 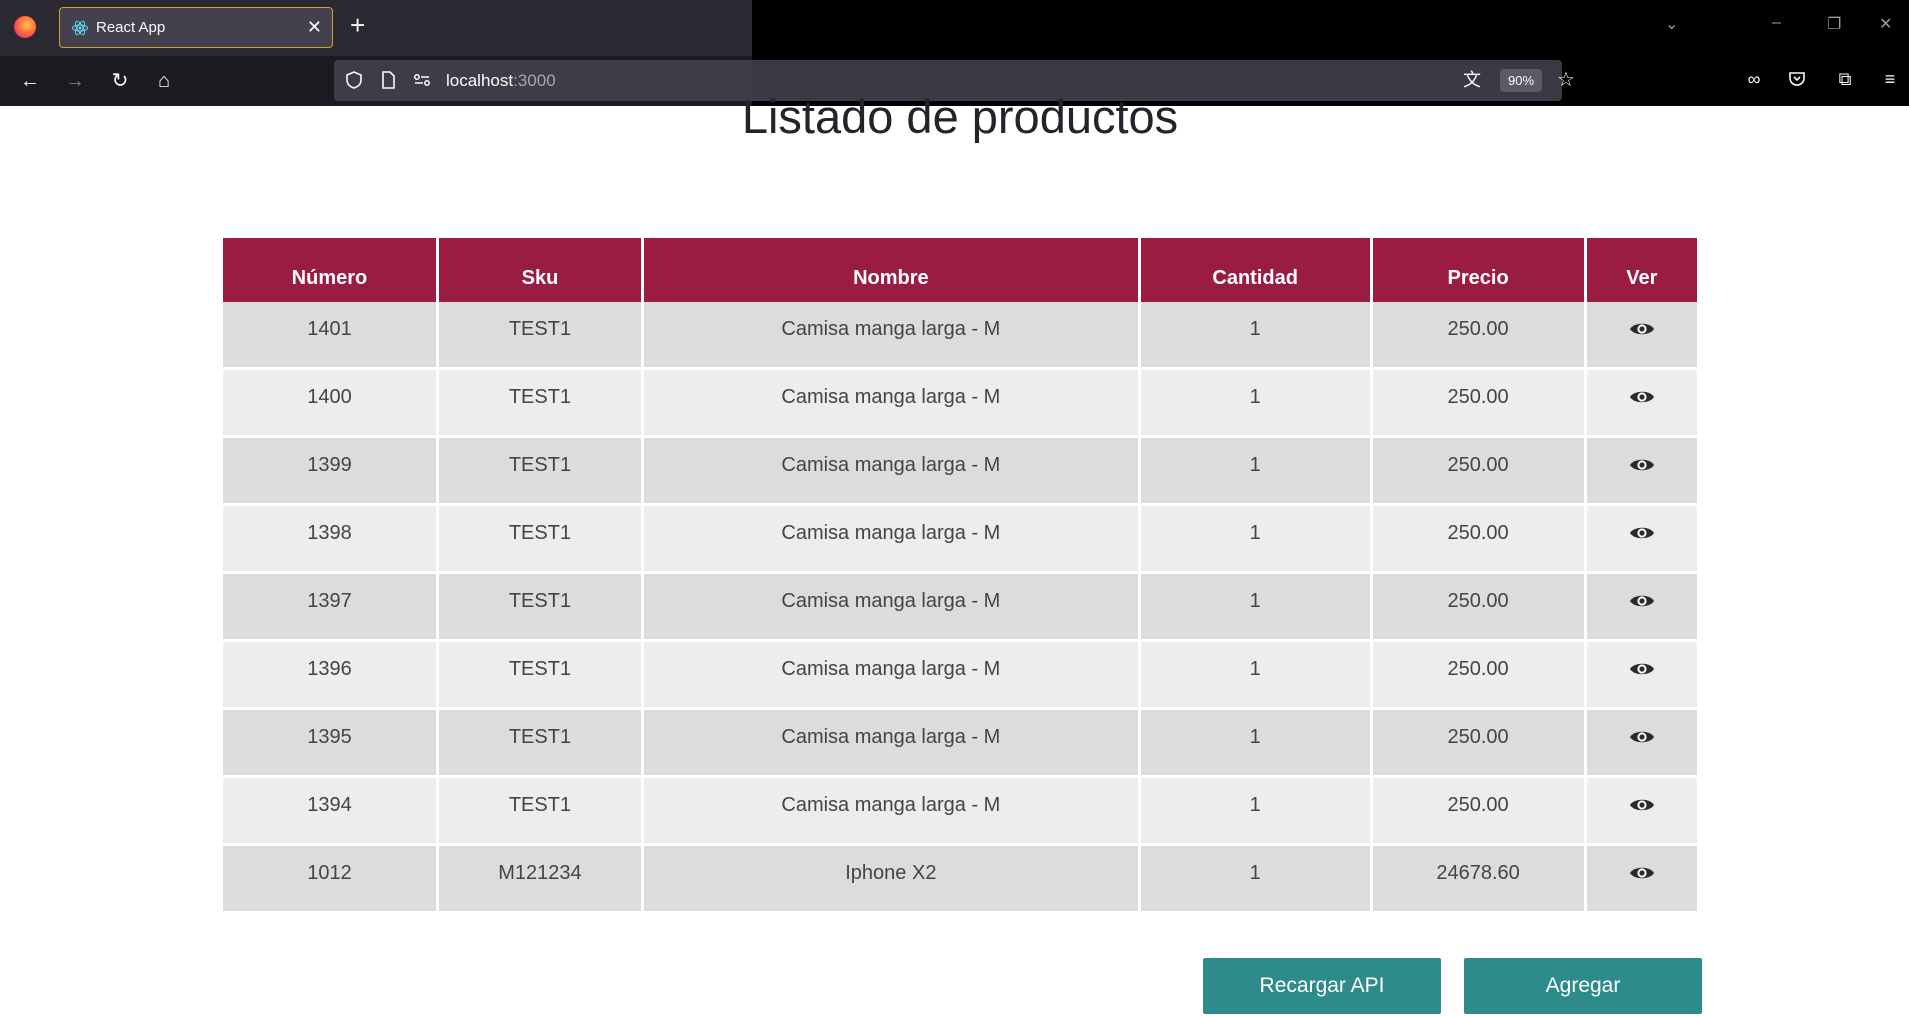 I want to click on table-row: 1395 TEST1 Camisa manga larga - M 1 250.00, so click(x=960, y=744).